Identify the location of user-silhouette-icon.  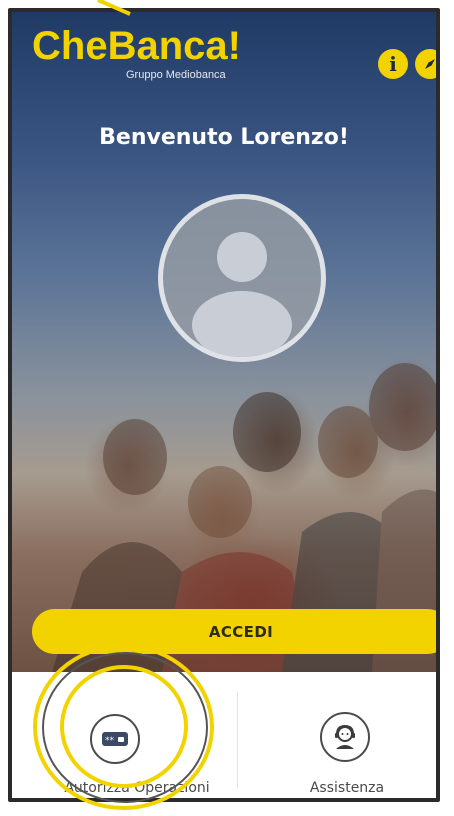
(242, 294).